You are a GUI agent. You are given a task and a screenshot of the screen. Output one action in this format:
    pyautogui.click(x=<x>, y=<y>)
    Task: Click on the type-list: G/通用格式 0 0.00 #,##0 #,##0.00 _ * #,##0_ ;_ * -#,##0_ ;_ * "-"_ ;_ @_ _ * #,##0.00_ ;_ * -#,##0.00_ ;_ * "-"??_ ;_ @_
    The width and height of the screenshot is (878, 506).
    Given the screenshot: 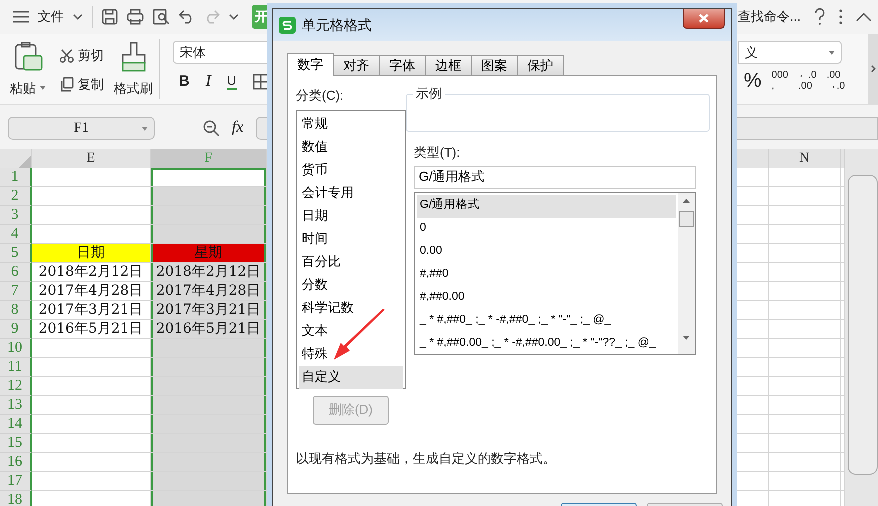 What is the action you would take?
    pyautogui.click(x=555, y=273)
    